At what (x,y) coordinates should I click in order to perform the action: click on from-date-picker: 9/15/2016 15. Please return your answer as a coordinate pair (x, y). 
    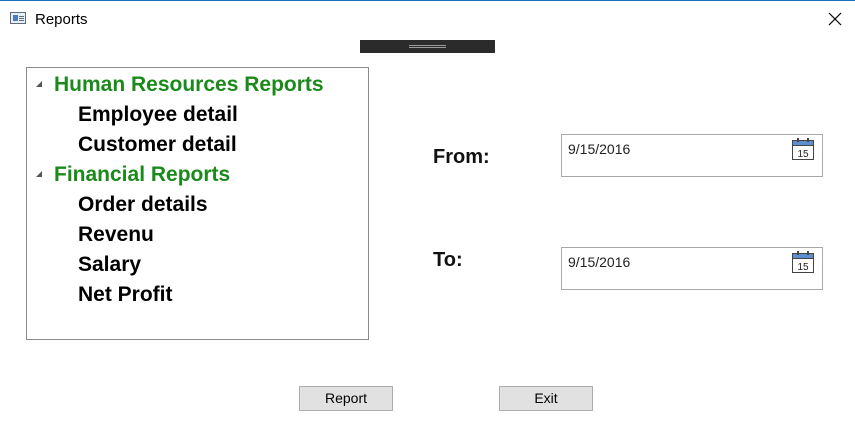
    Looking at the image, I should click on (692, 155).